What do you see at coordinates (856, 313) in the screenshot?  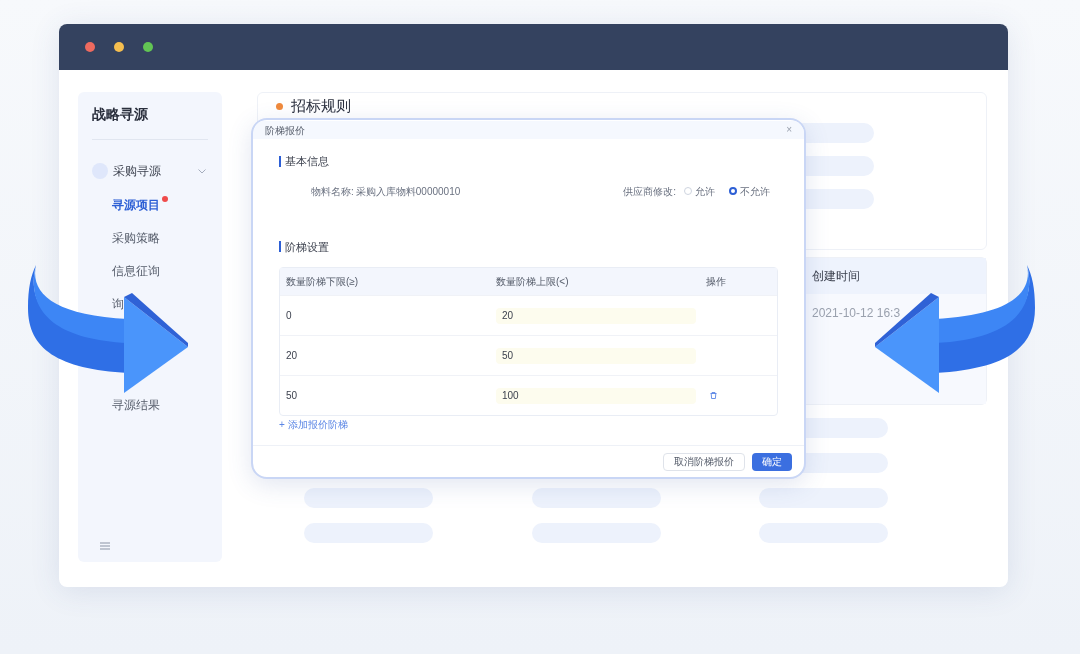 I see `table-cell-text: 2021-10-12 16:3` at bounding box center [856, 313].